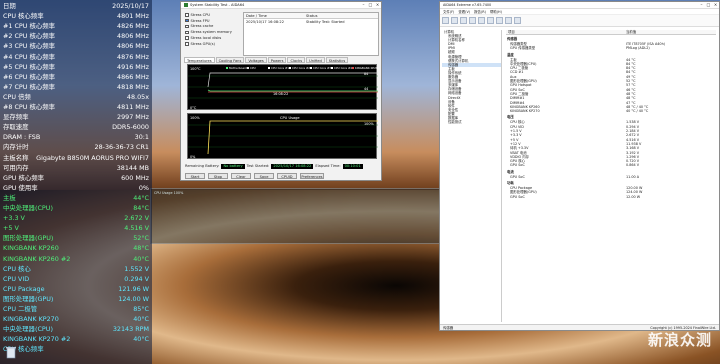 The height and width of the screenshot is (364, 720). Describe the element at coordinates (463, 20) in the screenshot. I see `up-icon` at that location.